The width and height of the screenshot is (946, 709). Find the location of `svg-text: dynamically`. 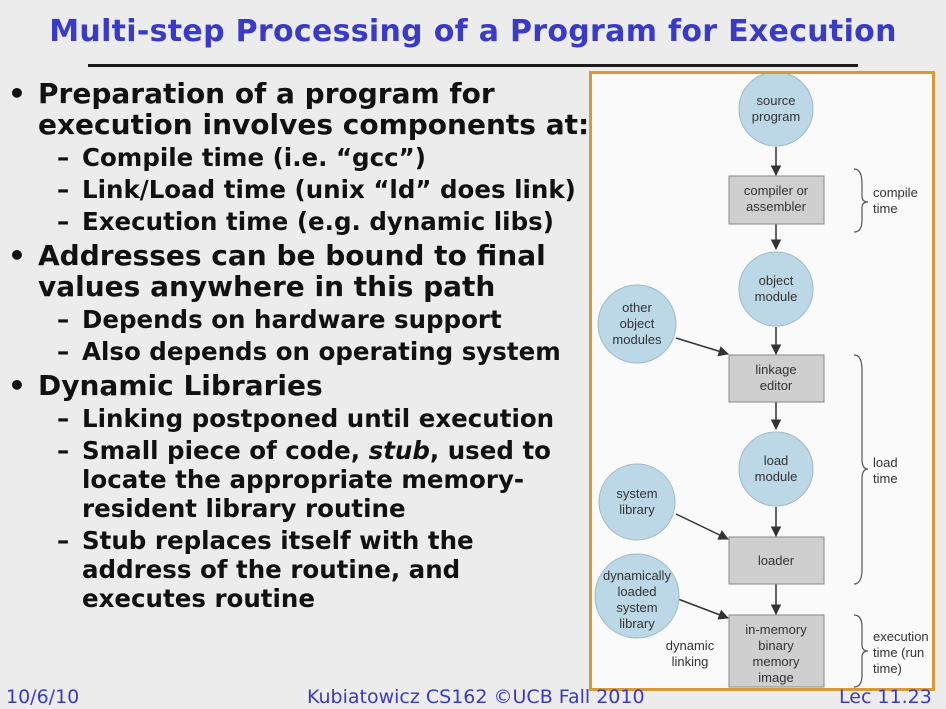

svg-text: dynamically is located at coordinates (637, 575).